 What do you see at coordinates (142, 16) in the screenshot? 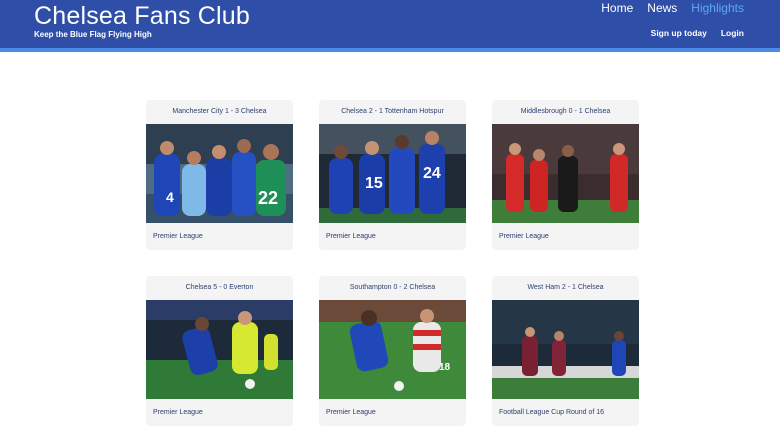
I see `site-title: Chelsea Fans Club` at bounding box center [142, 16].